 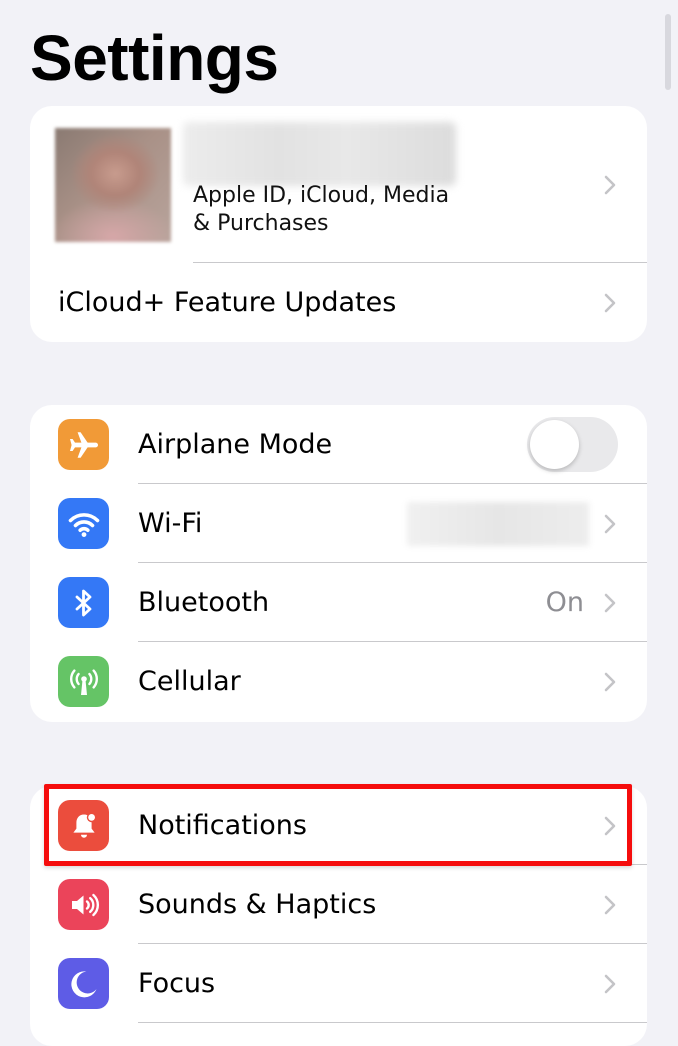 I want to click on wifi-label: Wi-Fi, so click(x=170, y=523).